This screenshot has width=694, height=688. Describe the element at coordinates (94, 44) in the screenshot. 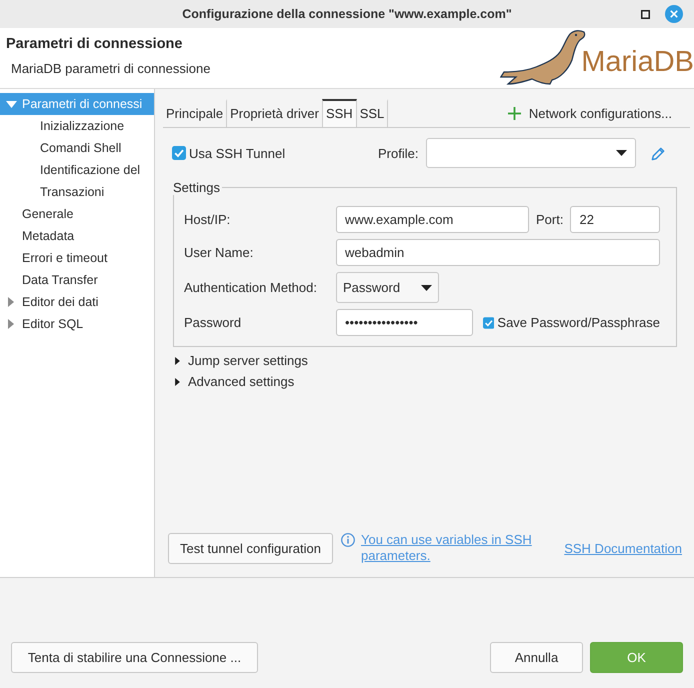

I see `page-title: Parametri di connessione` at that location.